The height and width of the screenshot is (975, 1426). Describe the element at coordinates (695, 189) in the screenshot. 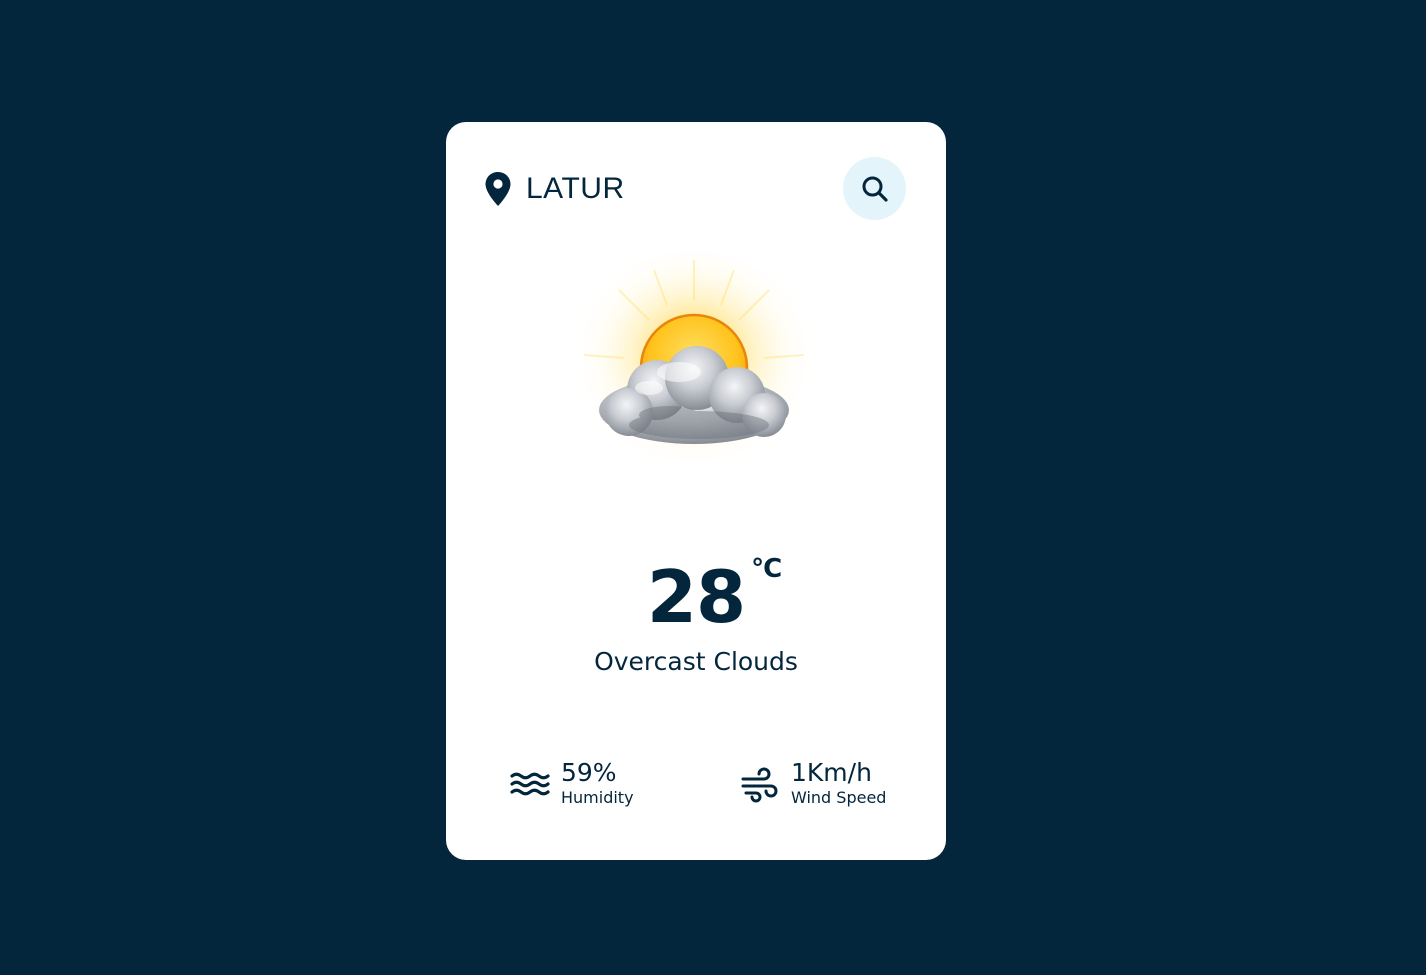

I see `card-header: LATUR` at that location.